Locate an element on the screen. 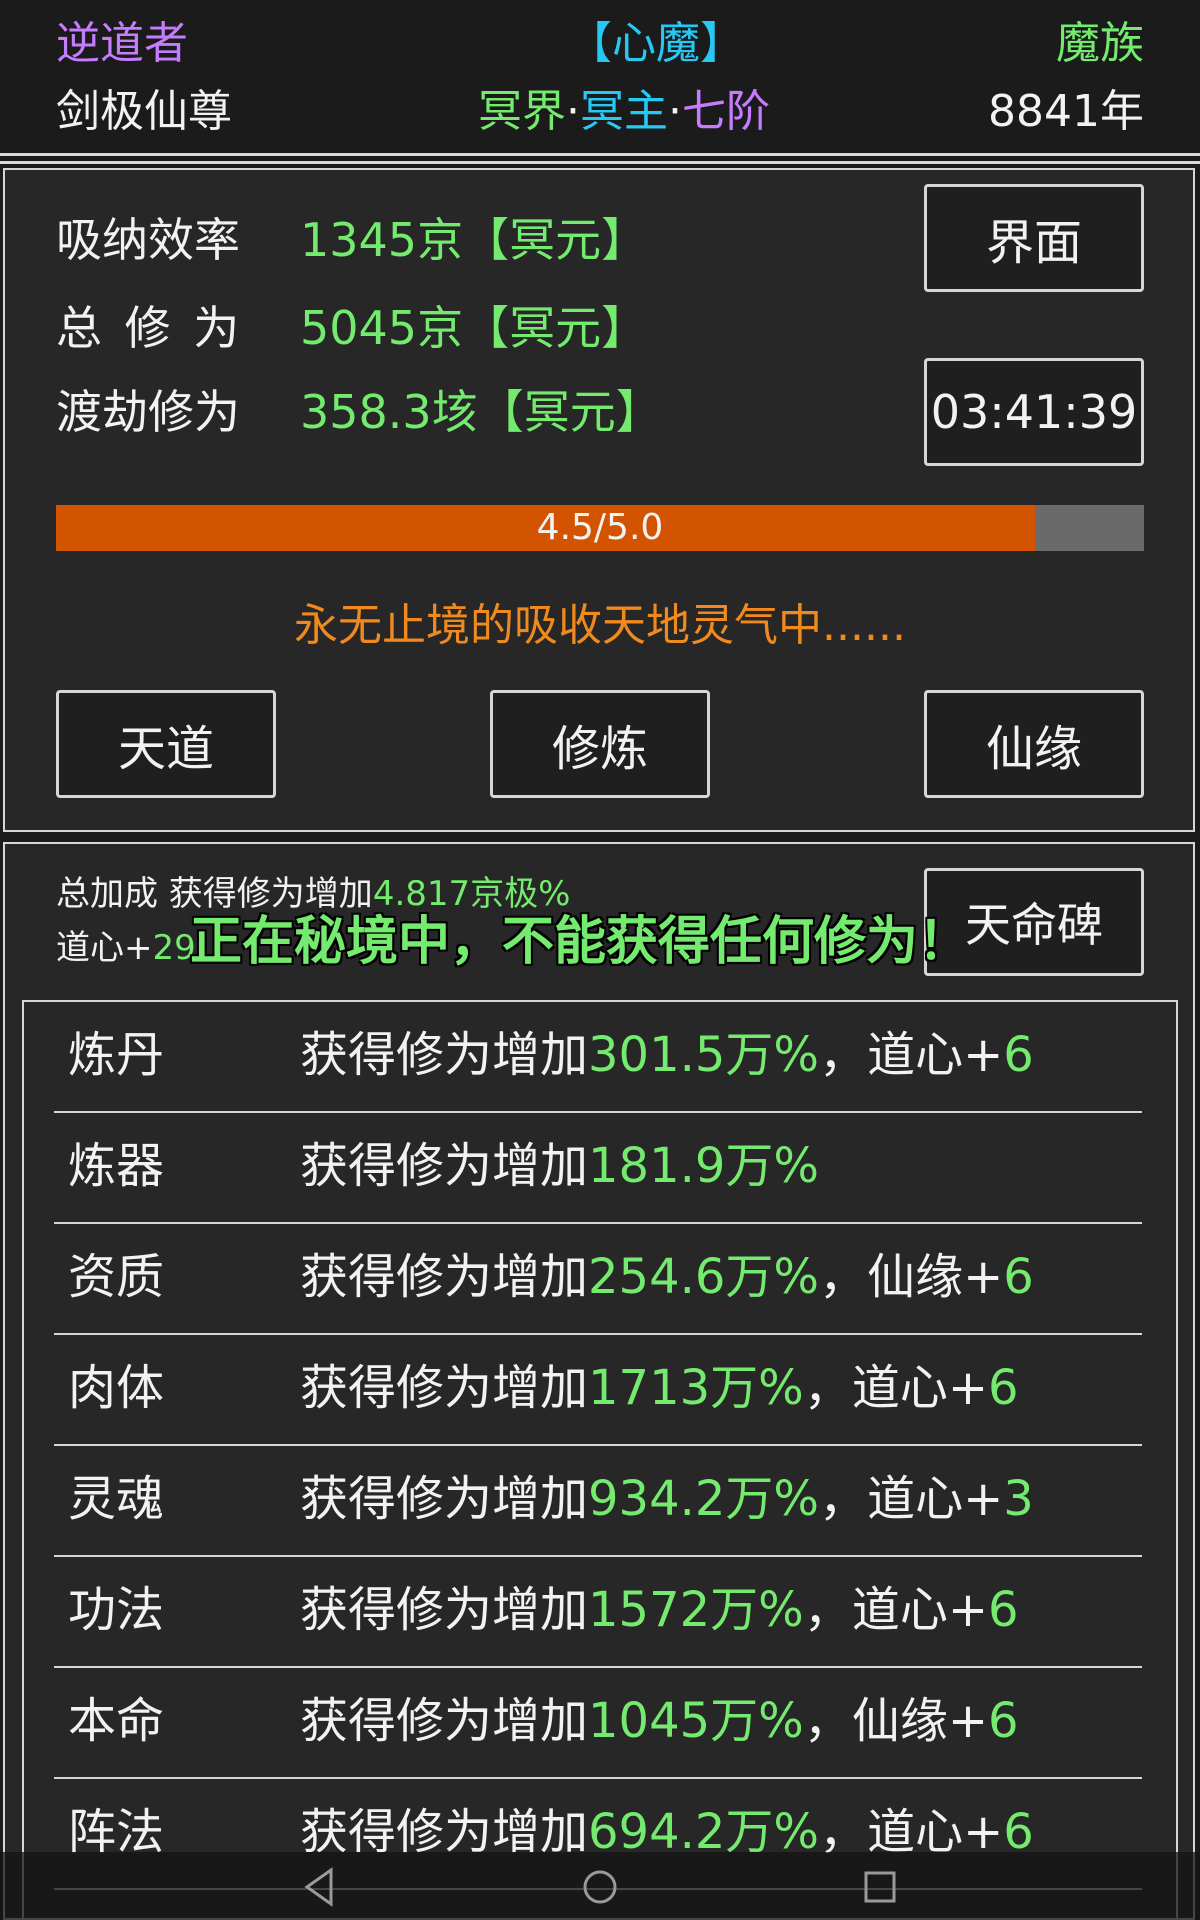  absorb-rate-value: 1345京【冥元】 is located at coordinates (474, 240).